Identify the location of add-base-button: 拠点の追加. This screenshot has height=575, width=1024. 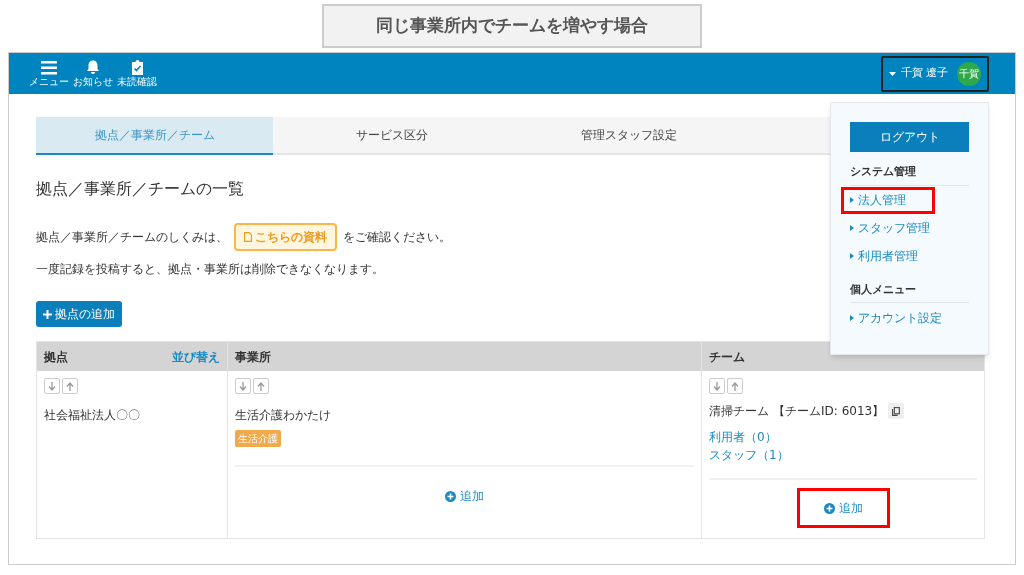
(79, 314).